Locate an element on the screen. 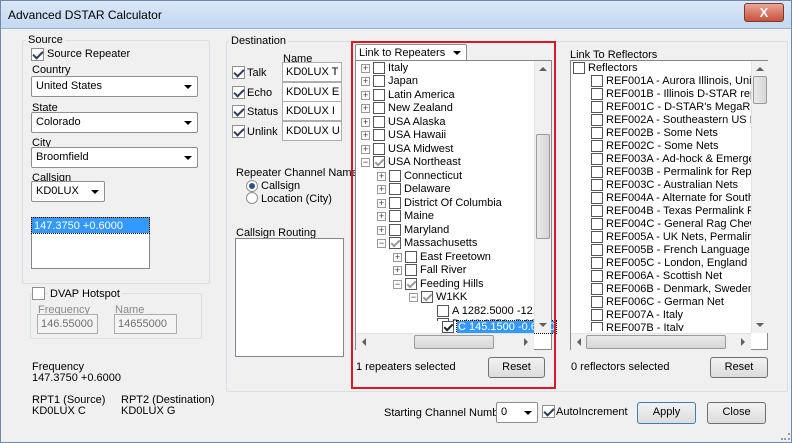 Image resolution: width=792 pixels, height=443 pixels. tree-node-label: REF004C - General Rag Chew (English is located at coordinates (678, 224).